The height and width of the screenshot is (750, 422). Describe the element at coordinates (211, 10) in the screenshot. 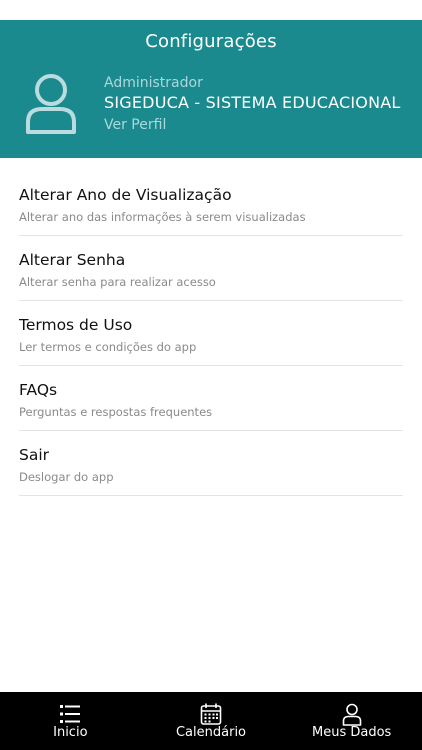

I see `status-bar` at that location.